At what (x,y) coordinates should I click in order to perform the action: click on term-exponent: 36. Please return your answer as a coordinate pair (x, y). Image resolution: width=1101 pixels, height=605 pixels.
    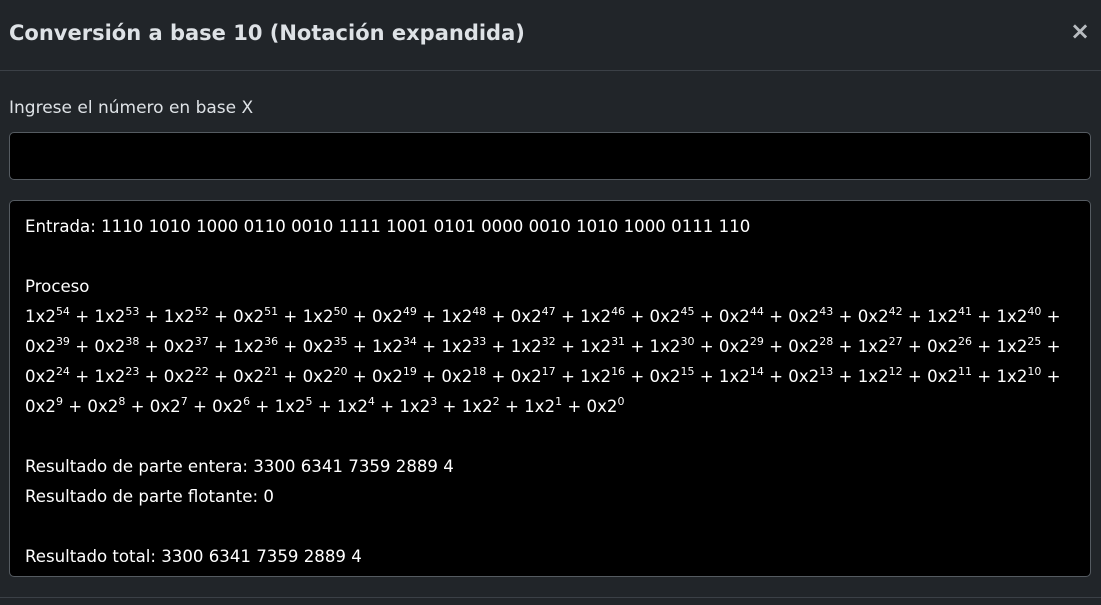
    Looking at the image, I should click on (271, 341).